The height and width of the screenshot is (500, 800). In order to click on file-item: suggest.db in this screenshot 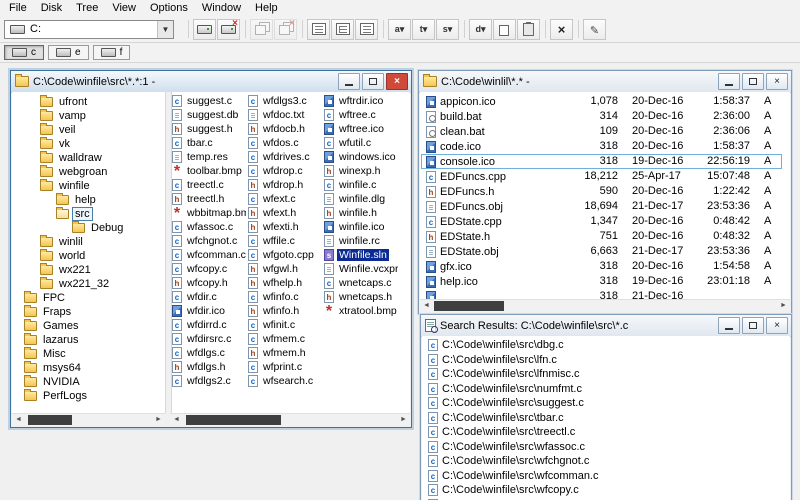, I will do `click(208, 115)`.